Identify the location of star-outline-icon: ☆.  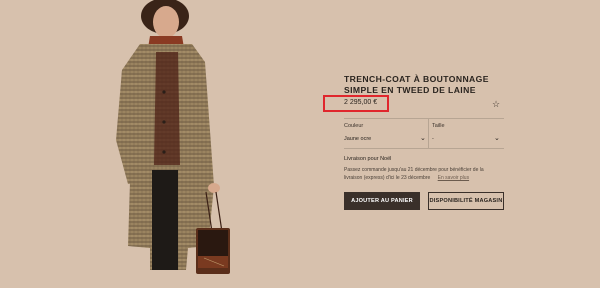
(496, 104).